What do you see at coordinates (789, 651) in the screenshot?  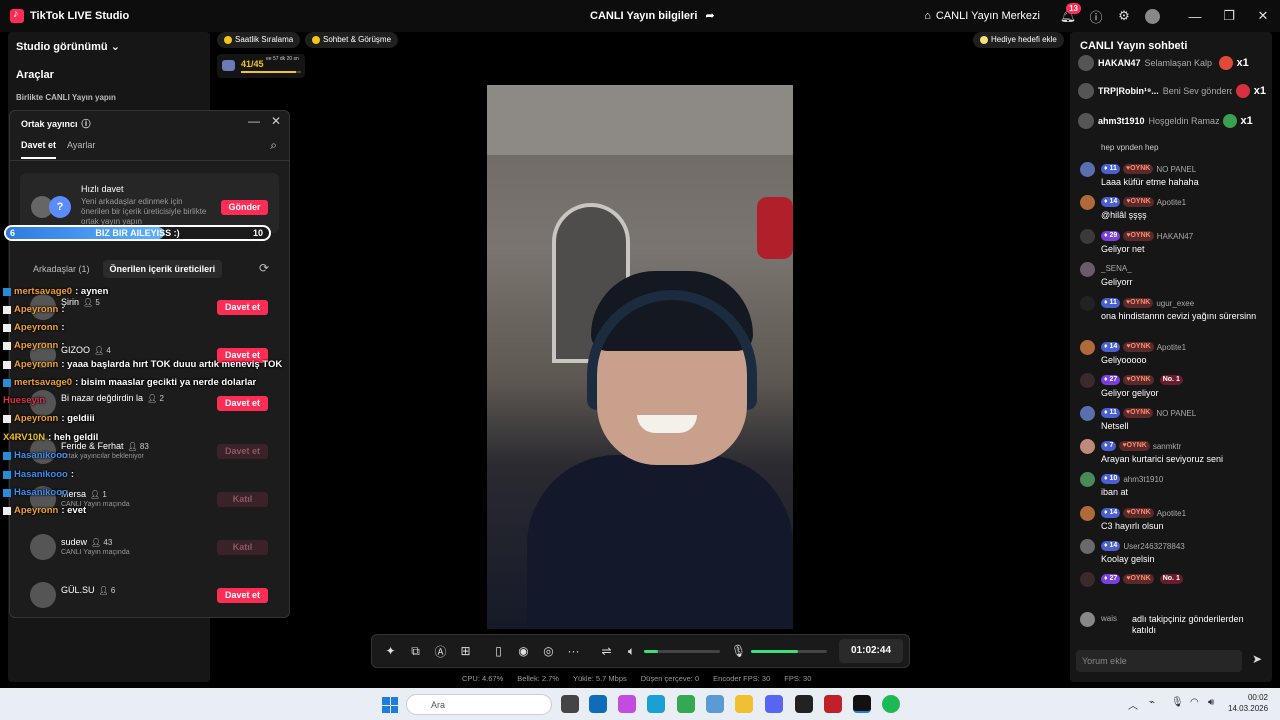 I see `mic-volume-slider` at bounding box center [789, 651].